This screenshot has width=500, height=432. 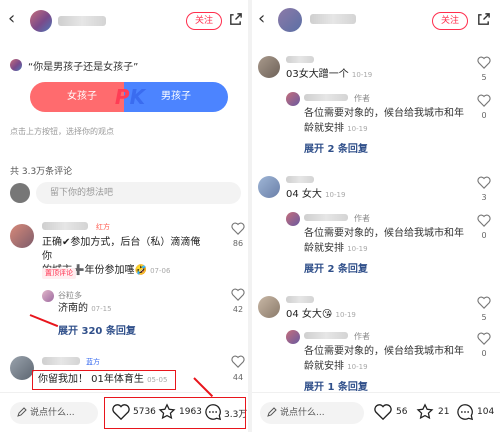 What do you see at coordinates (101, 309) in the screenshot?
I see `reply-date: 07-15` at bounding box center [101, 309].